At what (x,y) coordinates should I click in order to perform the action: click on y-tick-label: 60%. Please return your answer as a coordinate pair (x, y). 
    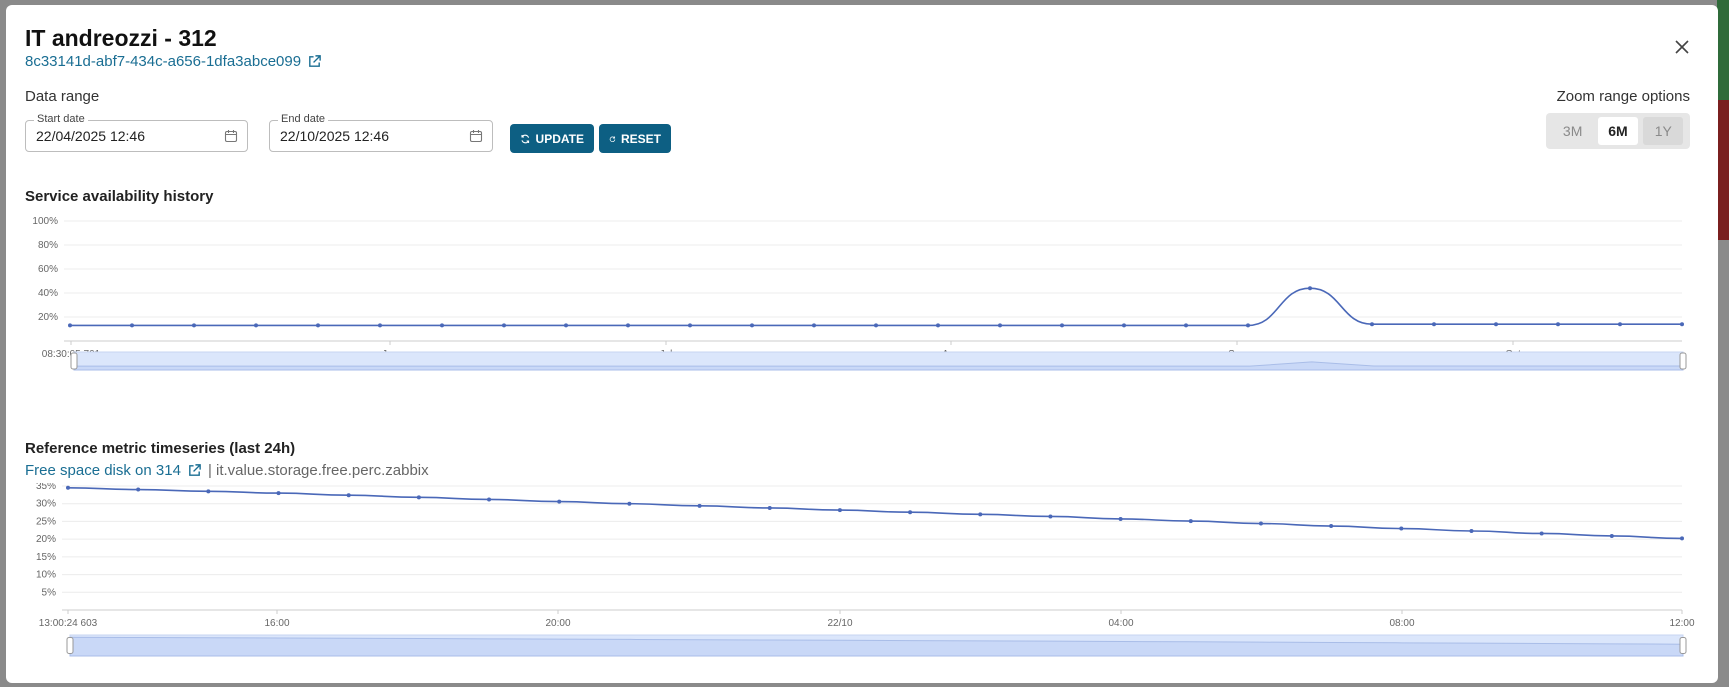
    Looking at the image, I should click on (48, 269).